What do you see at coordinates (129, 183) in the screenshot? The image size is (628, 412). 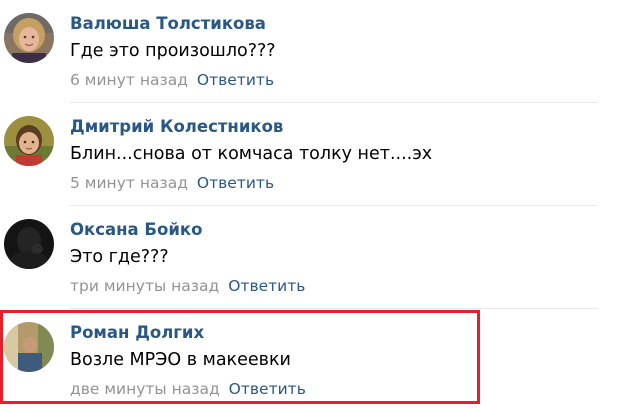 I see `comment-time: 5 минут назад` at bounding box center [129, 183].